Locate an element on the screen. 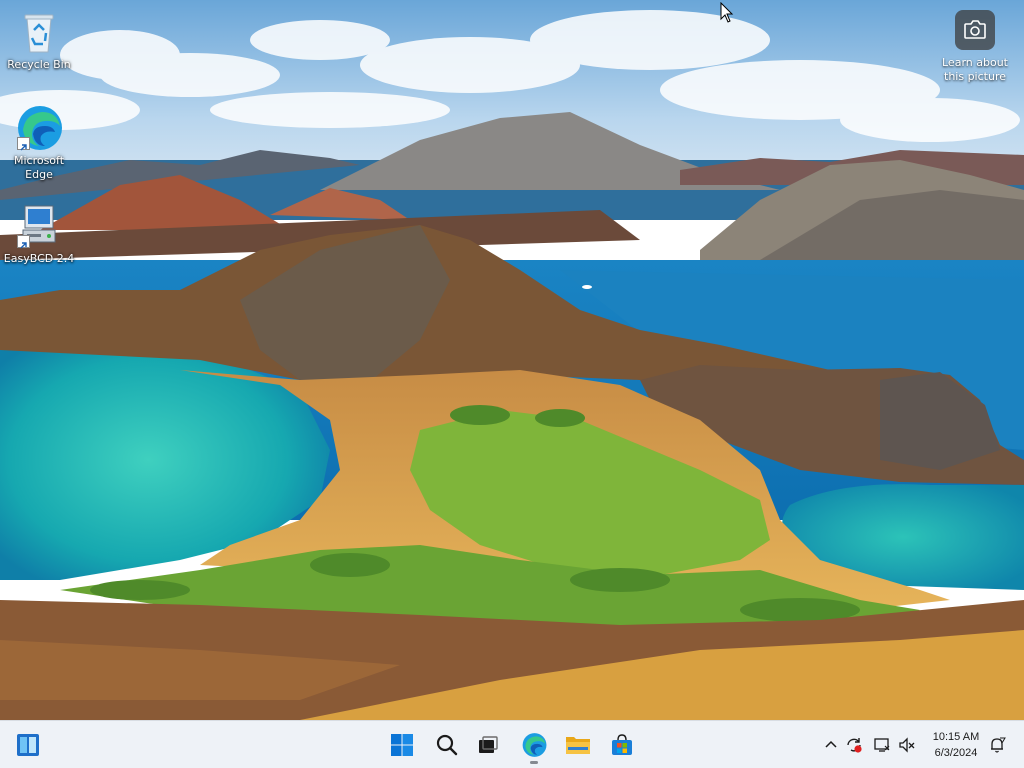 The image size is (1024, 768). volume-button is located at coordinates (907, 745).